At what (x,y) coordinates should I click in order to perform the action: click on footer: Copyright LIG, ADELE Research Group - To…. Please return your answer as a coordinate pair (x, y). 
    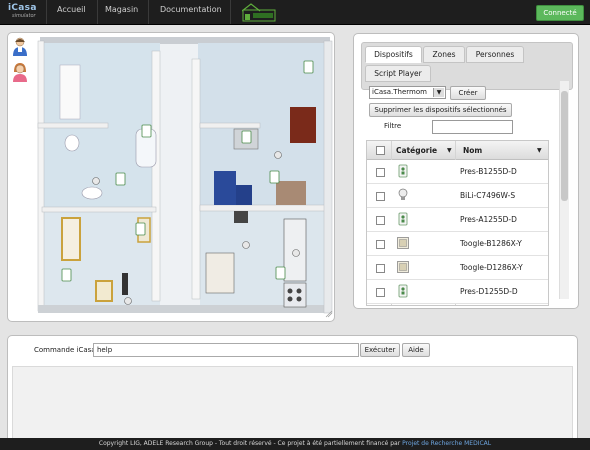
    Looking at the image, I should click on (295, 444).